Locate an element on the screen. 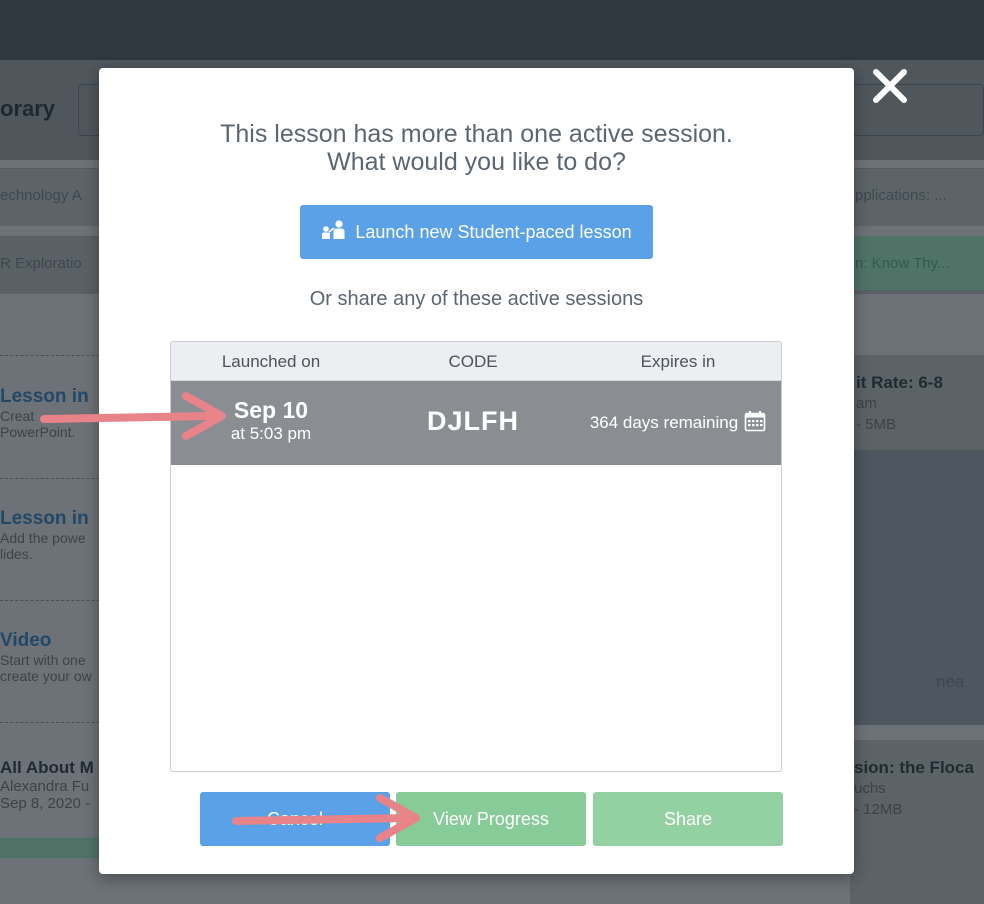  close-icon is located at coordinates (890, 86).